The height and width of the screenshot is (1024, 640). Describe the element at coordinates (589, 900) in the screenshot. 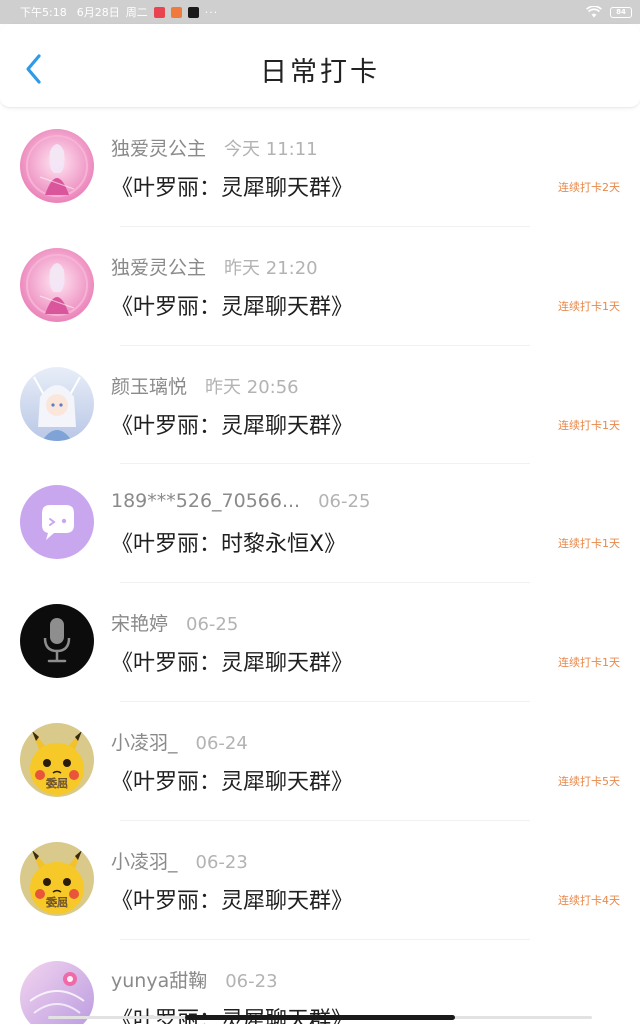

I see `streak-badge: 连续打卡4天` at that location.